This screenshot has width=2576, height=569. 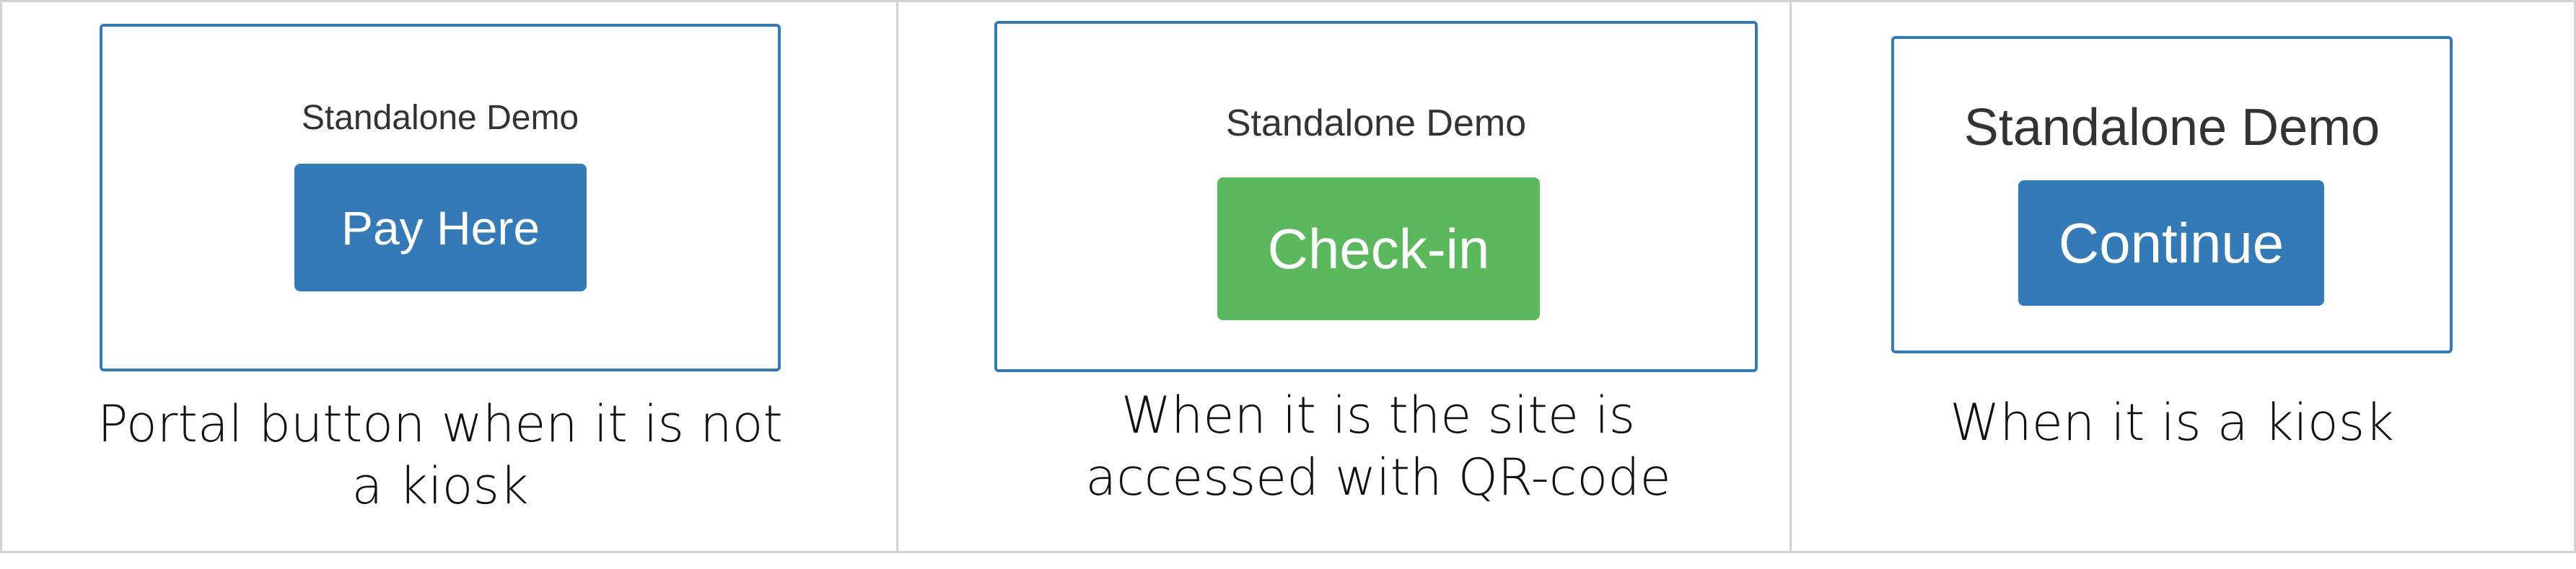 I want to click on caption: When it is a kiosk, so click(x=2172, y=422).